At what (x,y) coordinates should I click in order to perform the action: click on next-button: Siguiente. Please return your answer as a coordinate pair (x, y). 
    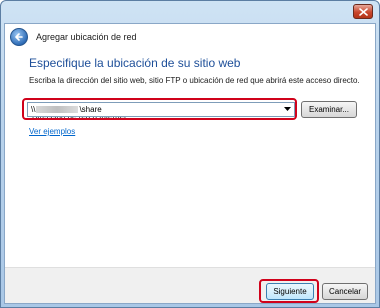
    Looking at the image, I should click on (290, 291).